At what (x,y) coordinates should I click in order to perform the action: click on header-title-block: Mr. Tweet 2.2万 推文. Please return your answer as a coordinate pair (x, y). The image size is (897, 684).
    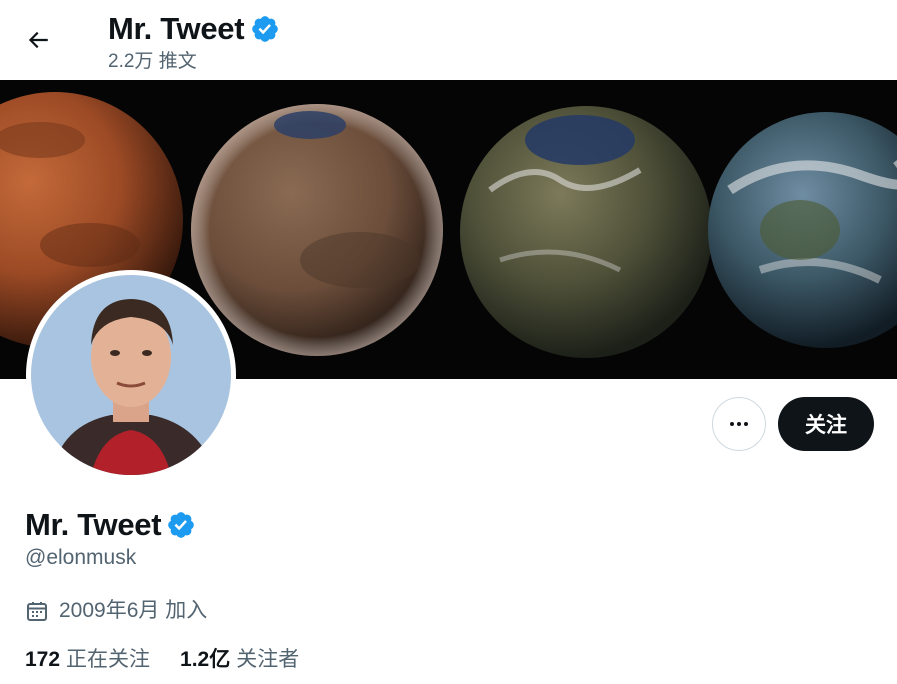
    Looking at the image, I should click on (194, 42).